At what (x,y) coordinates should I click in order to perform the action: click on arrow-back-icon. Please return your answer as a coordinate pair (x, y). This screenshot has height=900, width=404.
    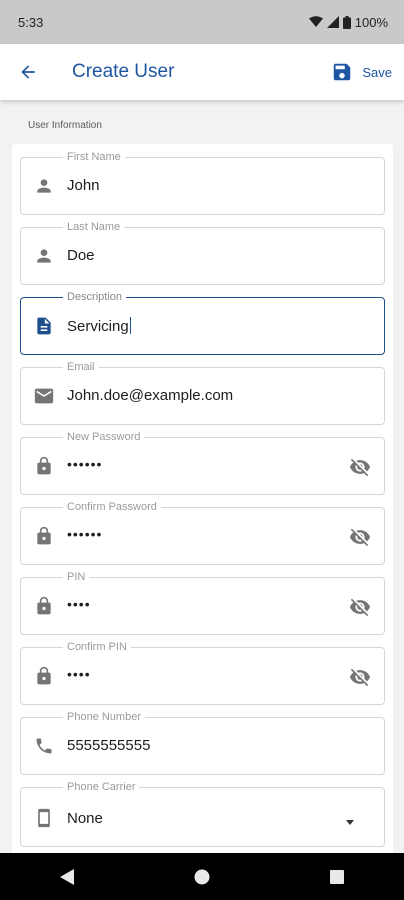
    Looking at the image, I should click on (28, 72).